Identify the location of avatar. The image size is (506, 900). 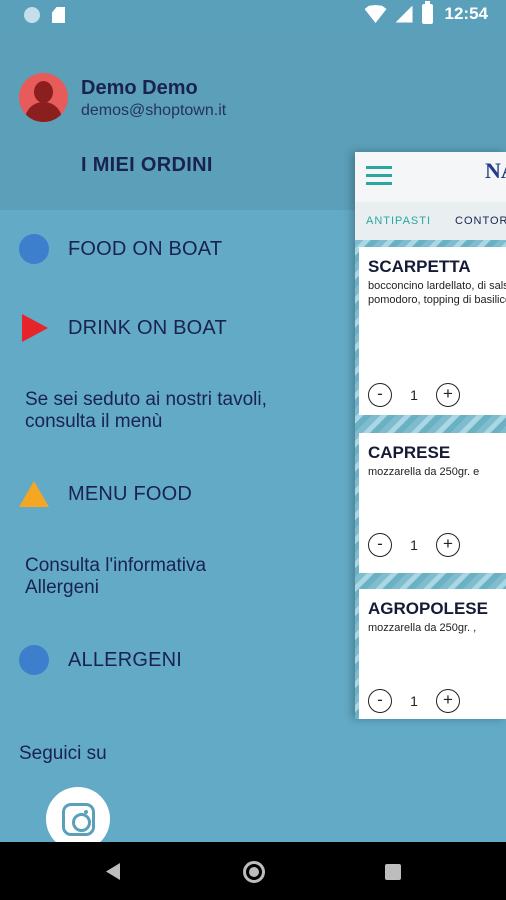
(43, 97).